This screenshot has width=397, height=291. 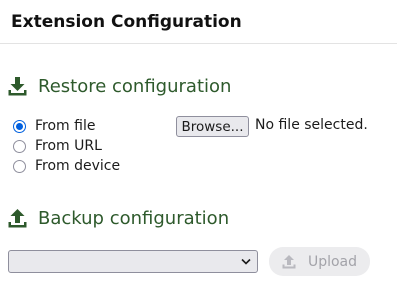 I want to click on upload-button-label: Upload, so click(x=332, y=261).